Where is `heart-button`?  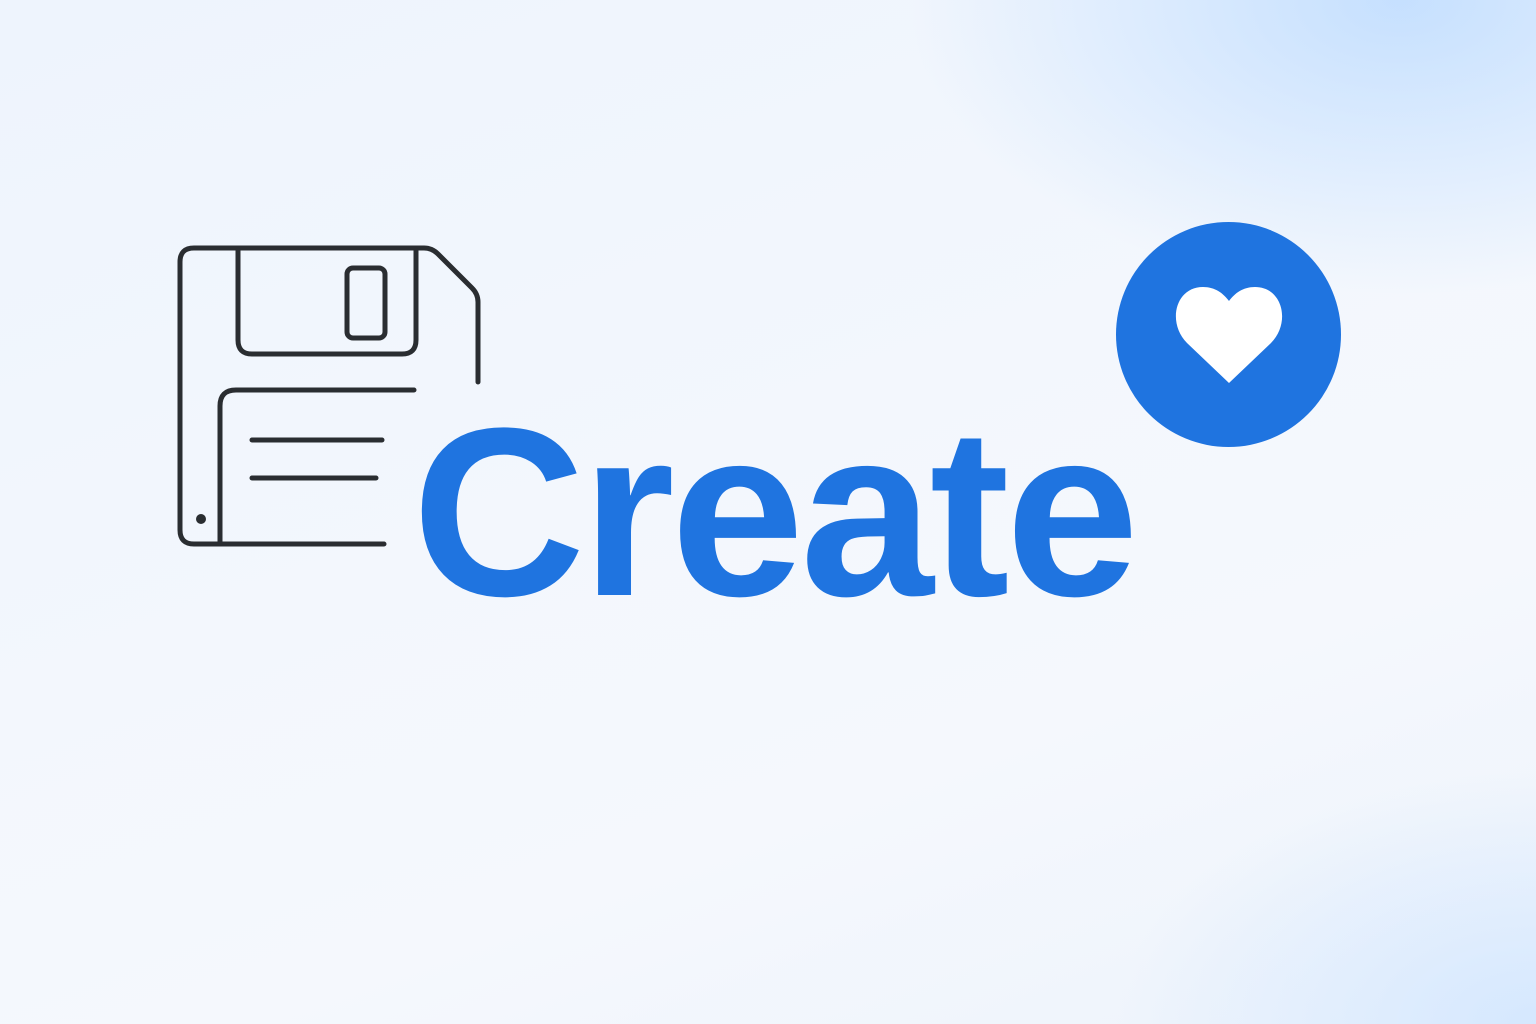 heart-button is located at coordinates (1228, 334).